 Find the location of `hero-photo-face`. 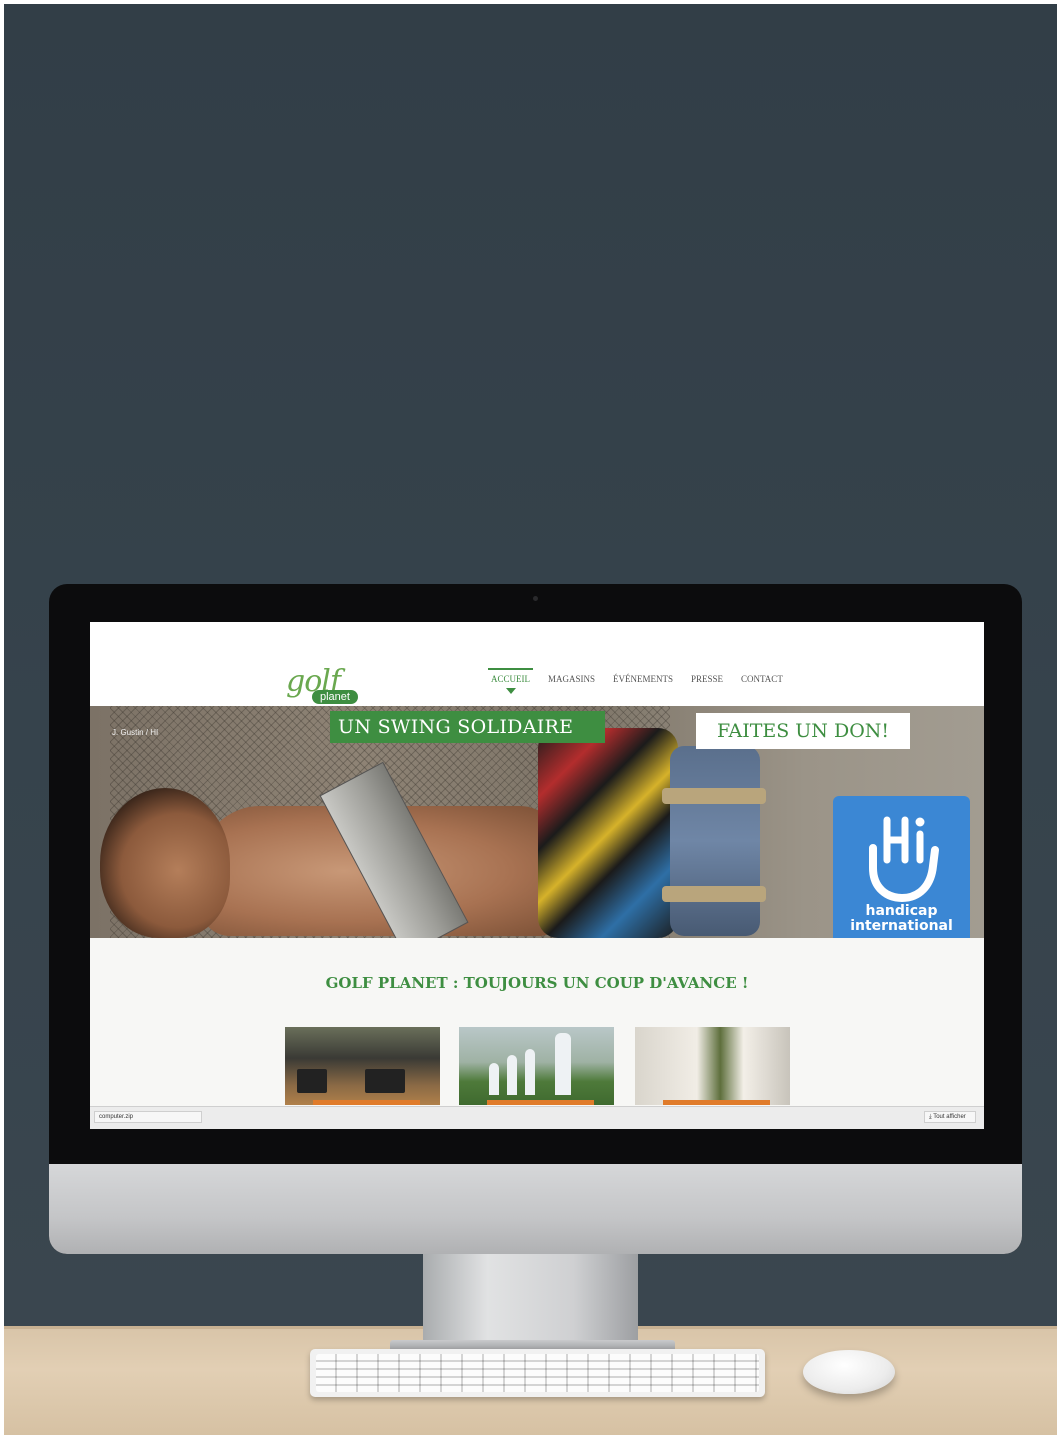

hero-photo-face is located at coordinates (165, 863).